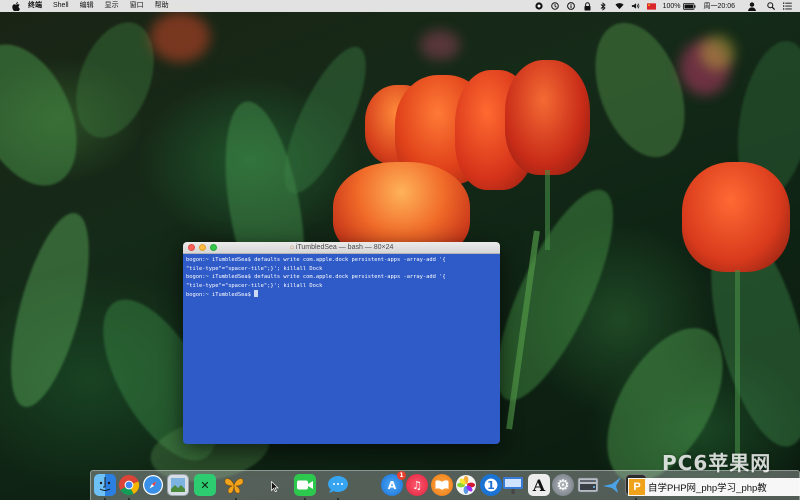 The image size is (800, 500). I want to click on xmind-icon: ✕, so click(205, 485).